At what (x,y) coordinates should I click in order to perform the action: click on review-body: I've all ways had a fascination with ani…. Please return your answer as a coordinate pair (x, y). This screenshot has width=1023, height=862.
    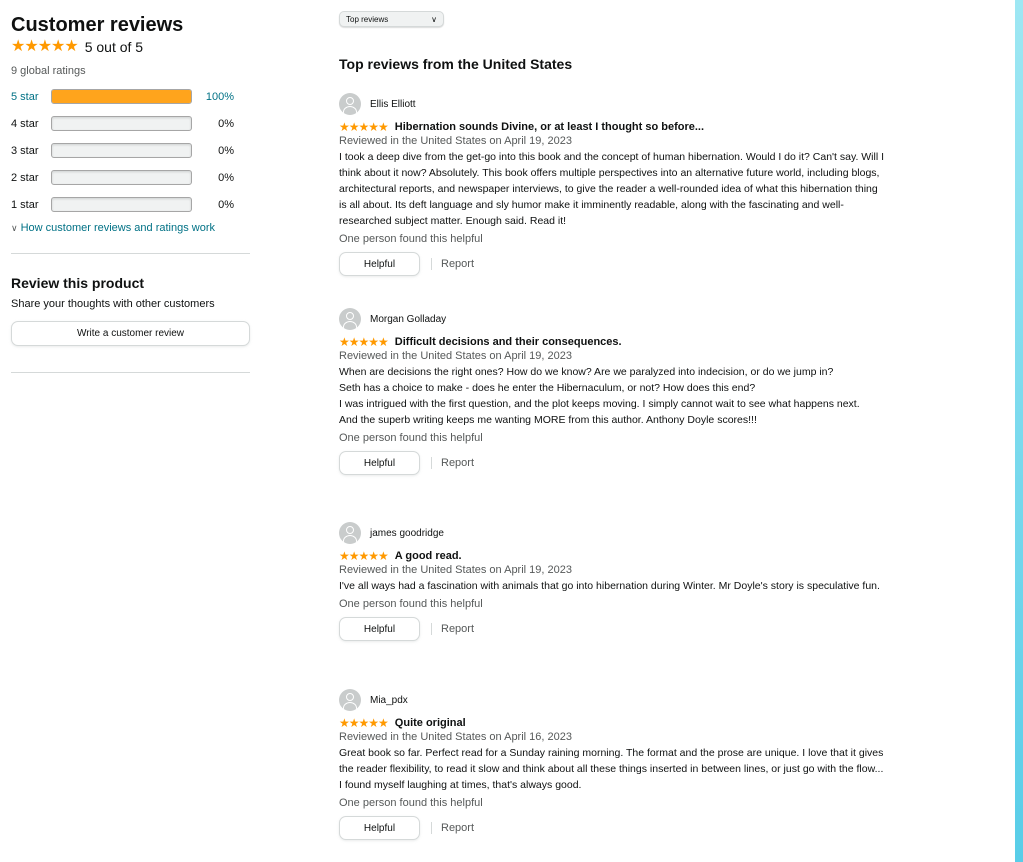
    Looking at the image, I should click on (611, 586).